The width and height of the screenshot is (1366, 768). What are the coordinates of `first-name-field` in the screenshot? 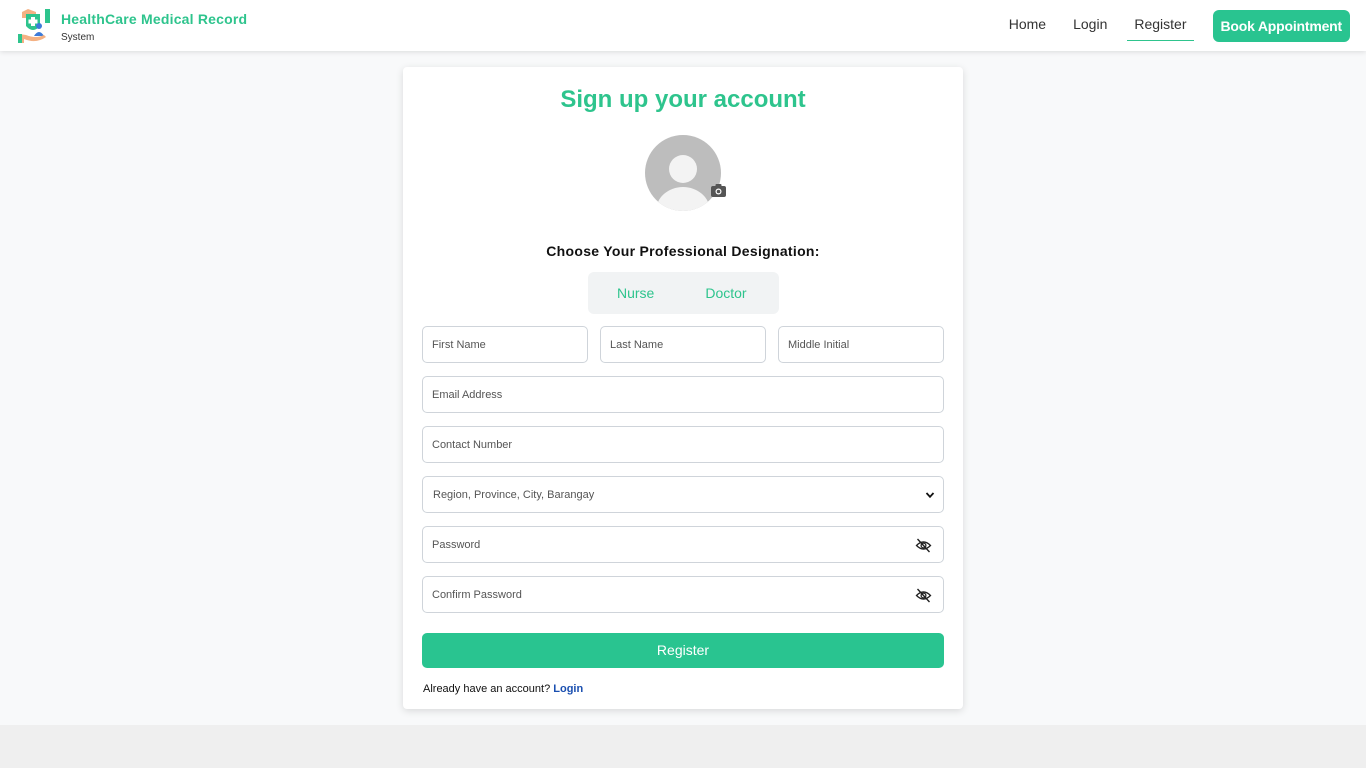 It's located at (505, 344).